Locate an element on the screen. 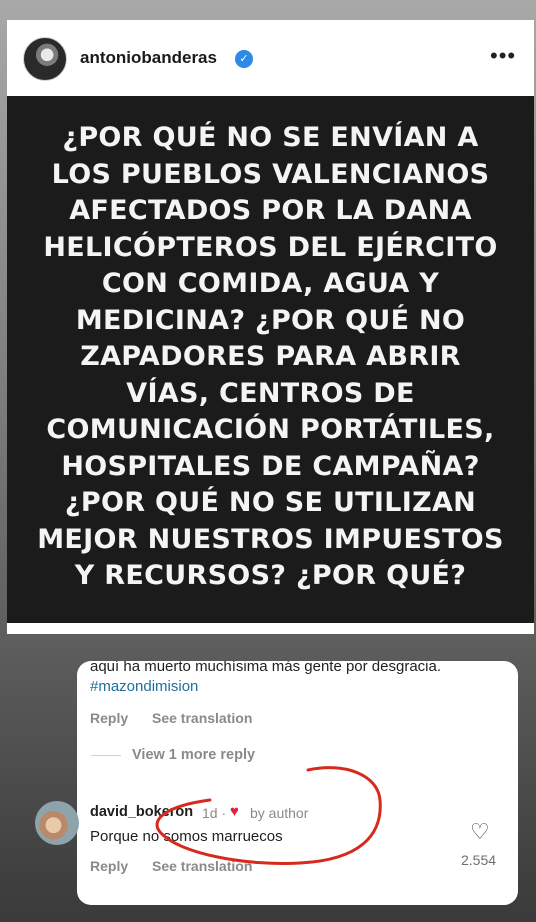 Image resolution: width=536 pixels, height=922 pixels. post-username: antoniobanderas is located at coordinates (148, 58).